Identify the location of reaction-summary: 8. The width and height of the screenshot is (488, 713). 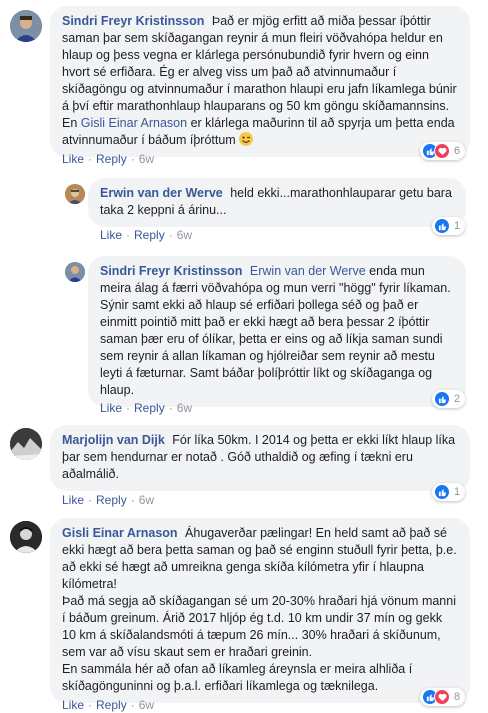
(443, 697).